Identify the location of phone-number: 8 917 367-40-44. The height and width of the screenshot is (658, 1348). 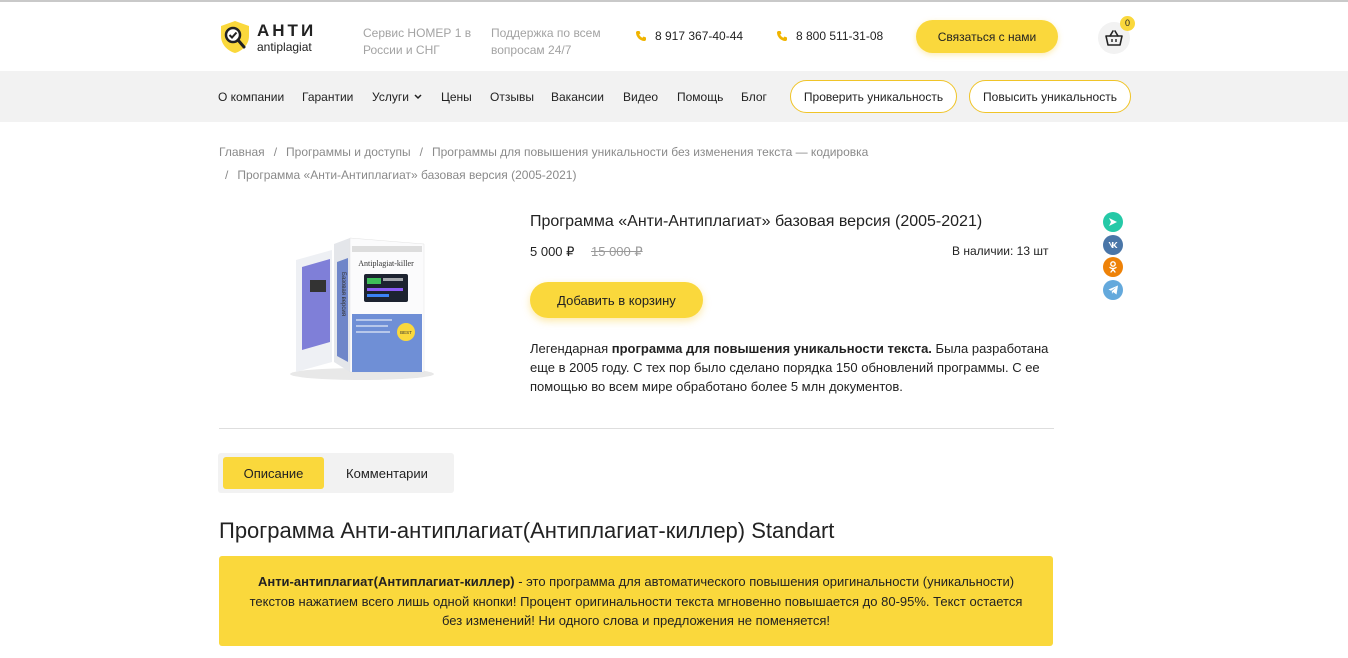
(699, 36).